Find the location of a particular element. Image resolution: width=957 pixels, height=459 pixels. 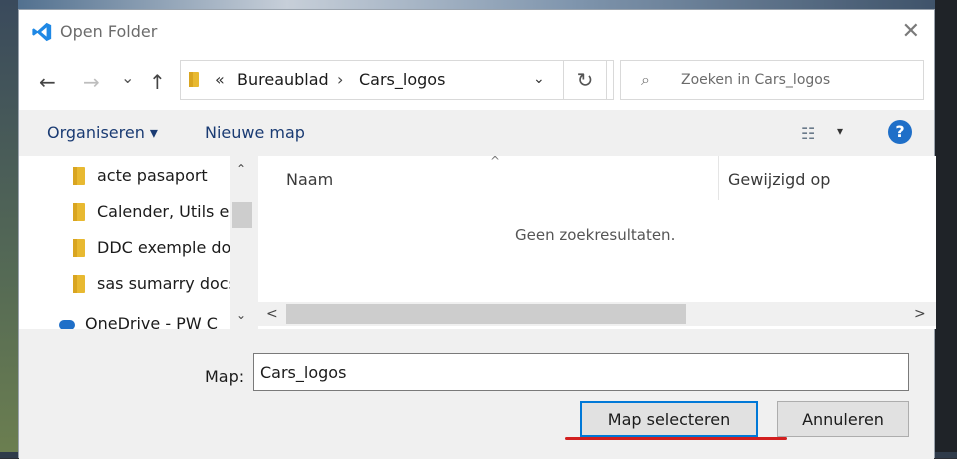

folder-name-input is located at coordinates (581, 372).